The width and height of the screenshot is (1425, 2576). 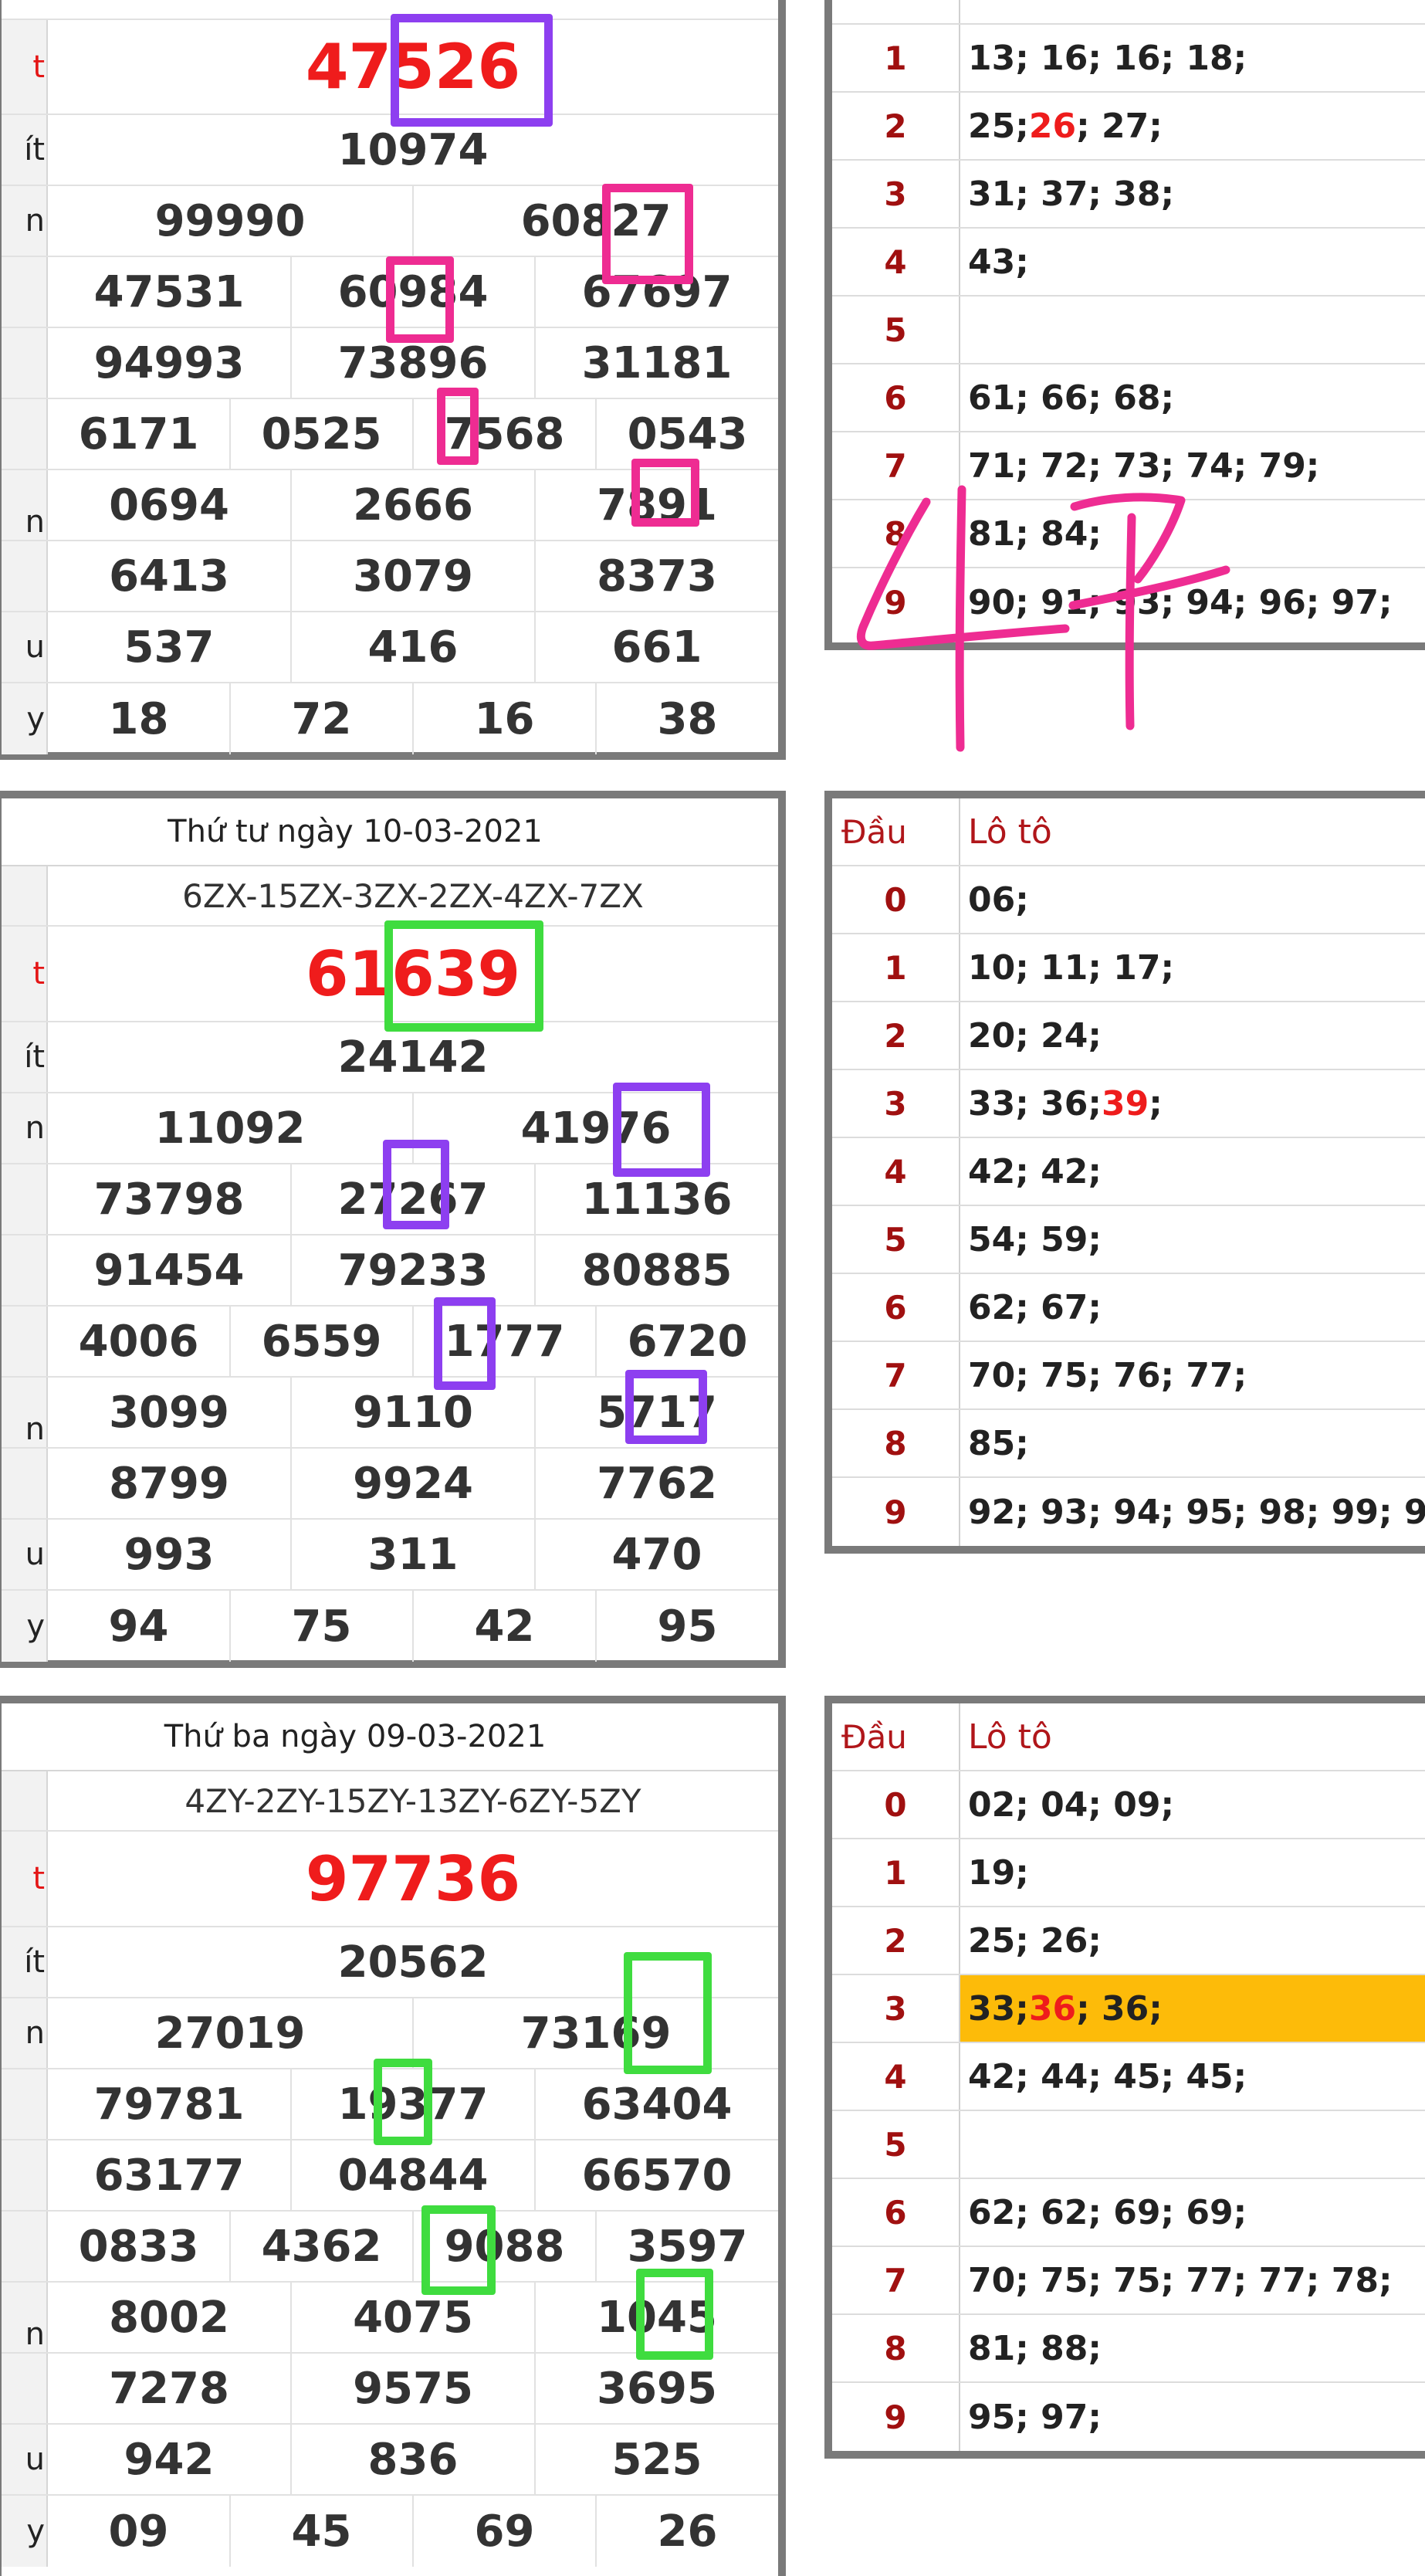 I want to click on loto-values: 61; 66; 68;, so click(x=1071, y=398).